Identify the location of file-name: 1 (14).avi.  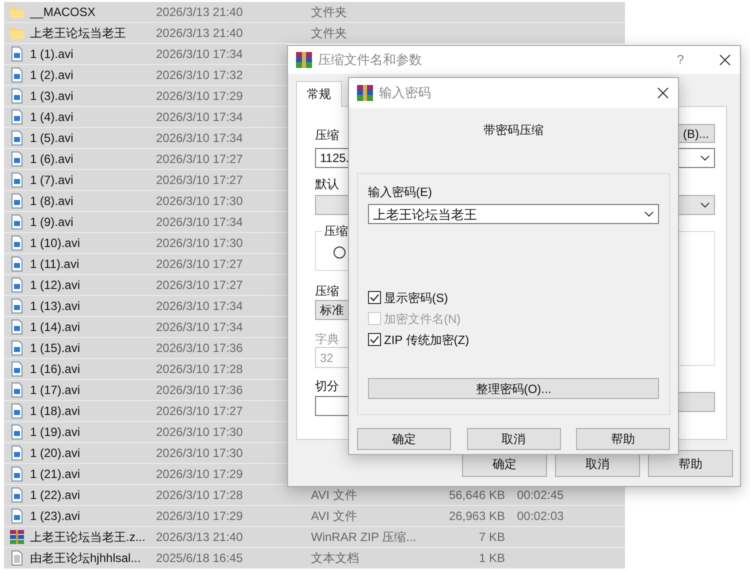
(56, 327).